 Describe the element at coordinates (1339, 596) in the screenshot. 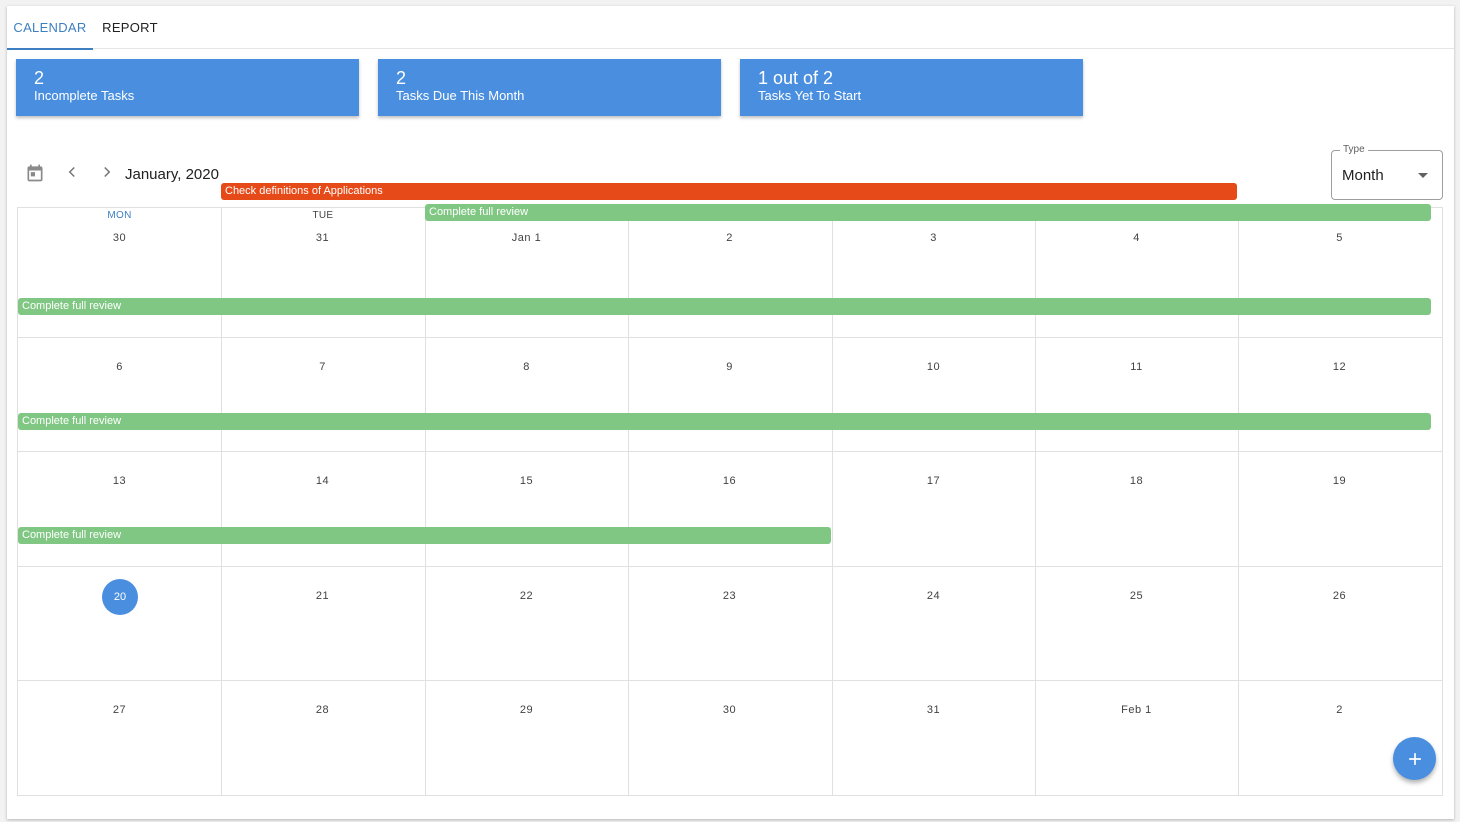

I see `day-number: 26` at that location.